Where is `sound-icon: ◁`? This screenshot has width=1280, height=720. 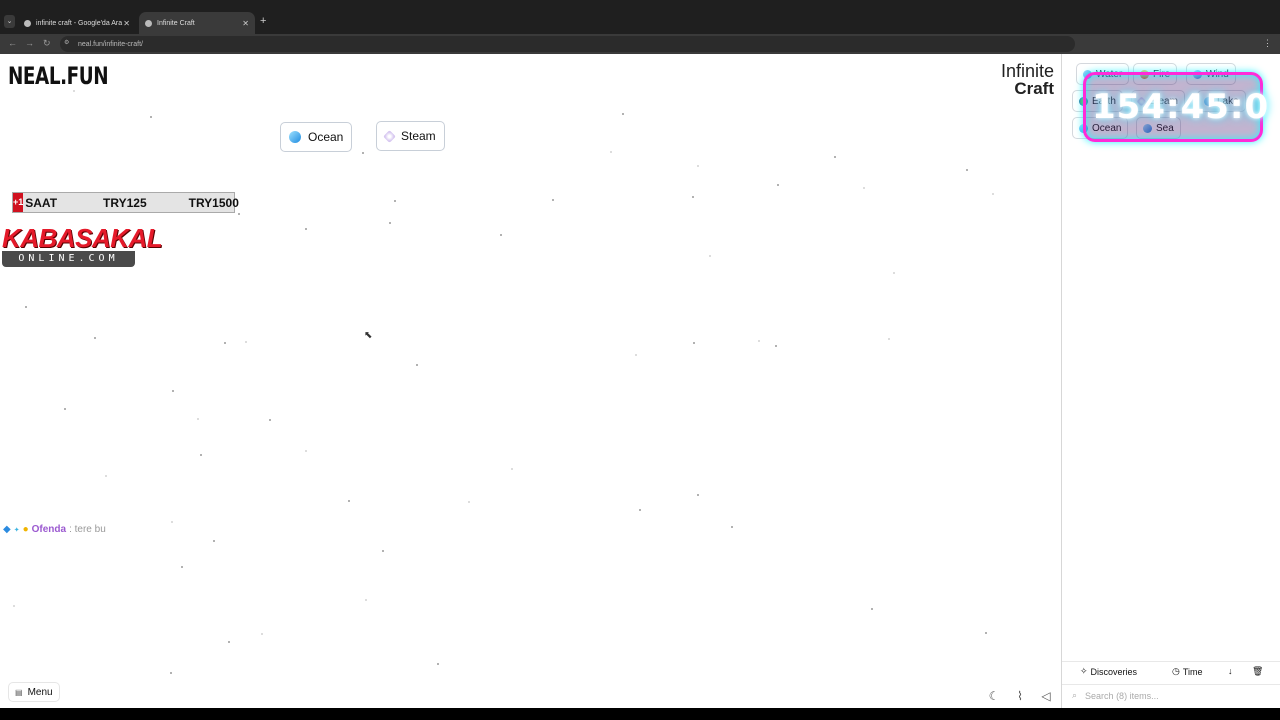 sound-icon: ◁ is located at coordinates (1046, 696).